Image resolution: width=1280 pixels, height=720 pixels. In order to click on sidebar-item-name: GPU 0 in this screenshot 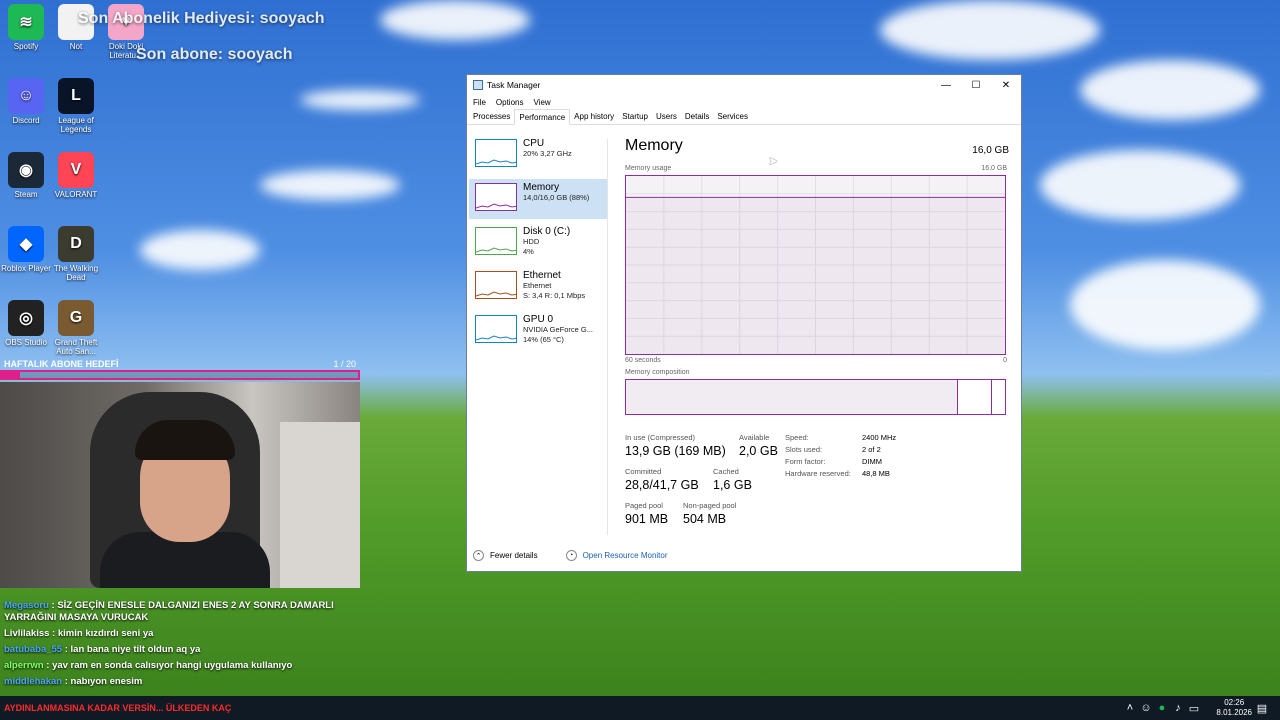, I will do `click(538, 319)`.